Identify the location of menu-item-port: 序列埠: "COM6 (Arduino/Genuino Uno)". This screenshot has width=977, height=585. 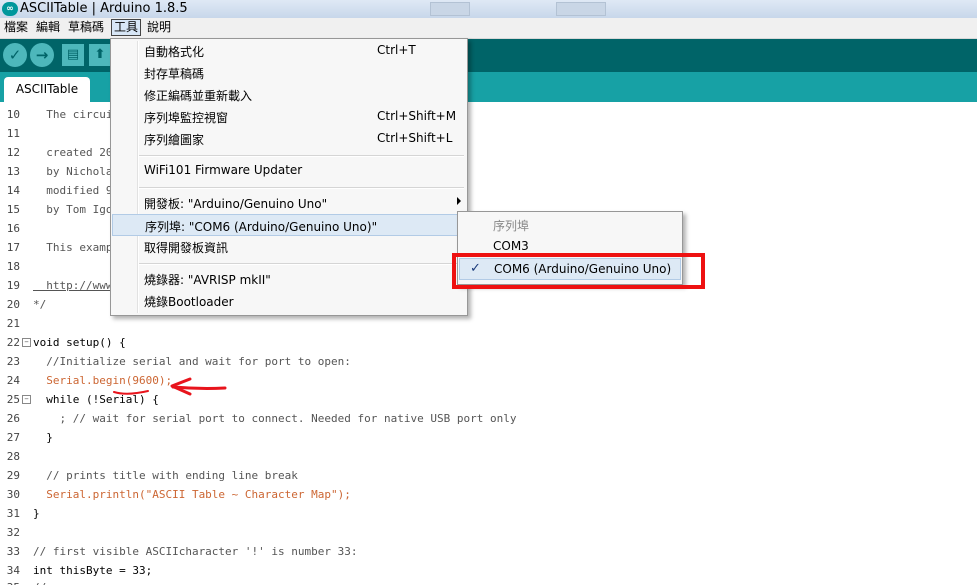
(289, 225).